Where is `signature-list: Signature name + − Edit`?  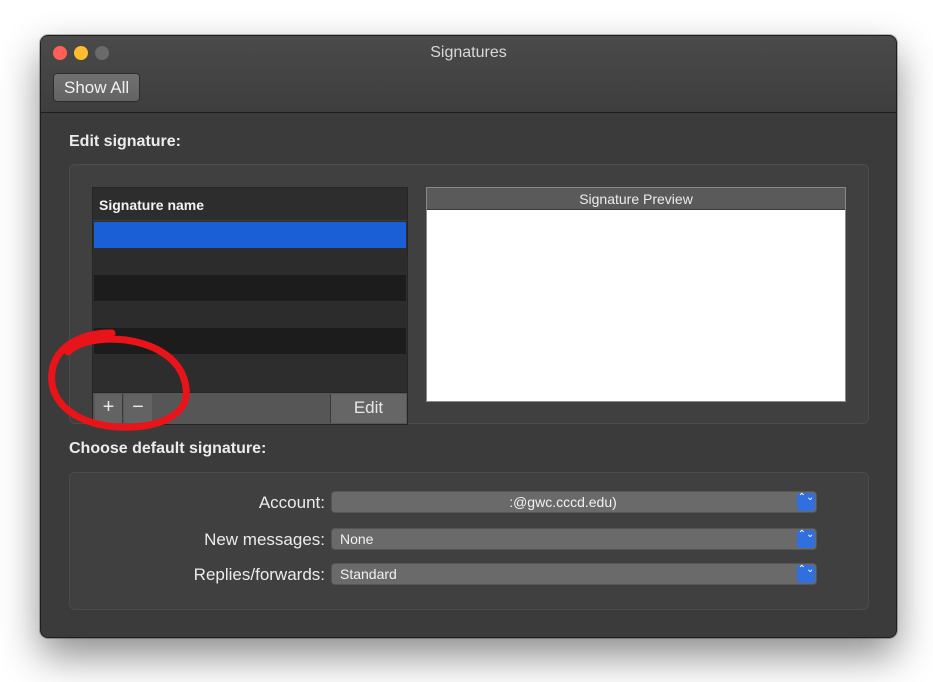
signature-list: Signature name + − Edit is located at coordinates (250, 306).